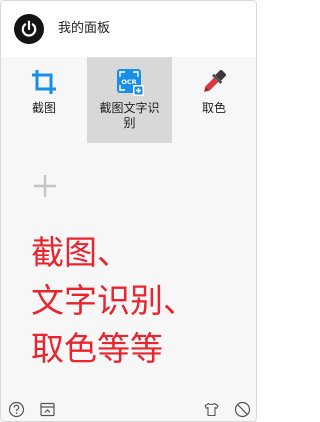  Describe the element at coordinates (113, 300) in the screenshot. I see `feature-caption-line: 文字识别、` at that location.